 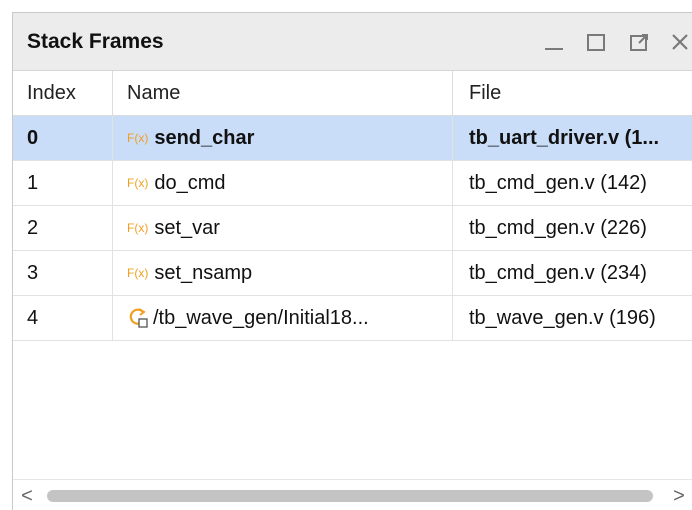 What do you see at coordinates (190, 183) in the screenshot?
I see `row-name: do_cmd` at bounding box center [190, 183].